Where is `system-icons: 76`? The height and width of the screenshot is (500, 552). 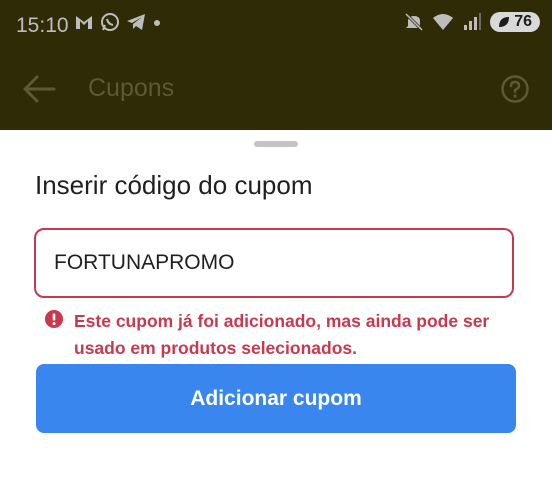 system-icons: 76 is located at coordinates (472, 22).